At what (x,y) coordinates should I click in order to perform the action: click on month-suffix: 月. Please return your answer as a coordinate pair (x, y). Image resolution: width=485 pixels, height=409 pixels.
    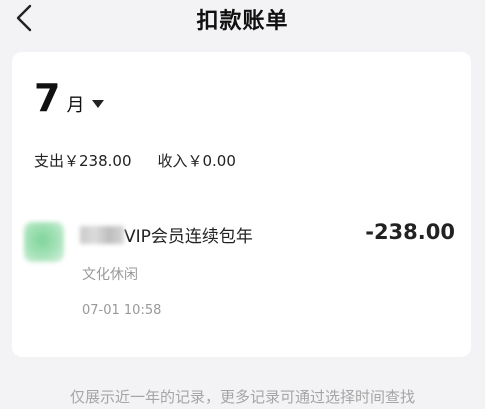
    Looking at the image, I should click on (75, 105).